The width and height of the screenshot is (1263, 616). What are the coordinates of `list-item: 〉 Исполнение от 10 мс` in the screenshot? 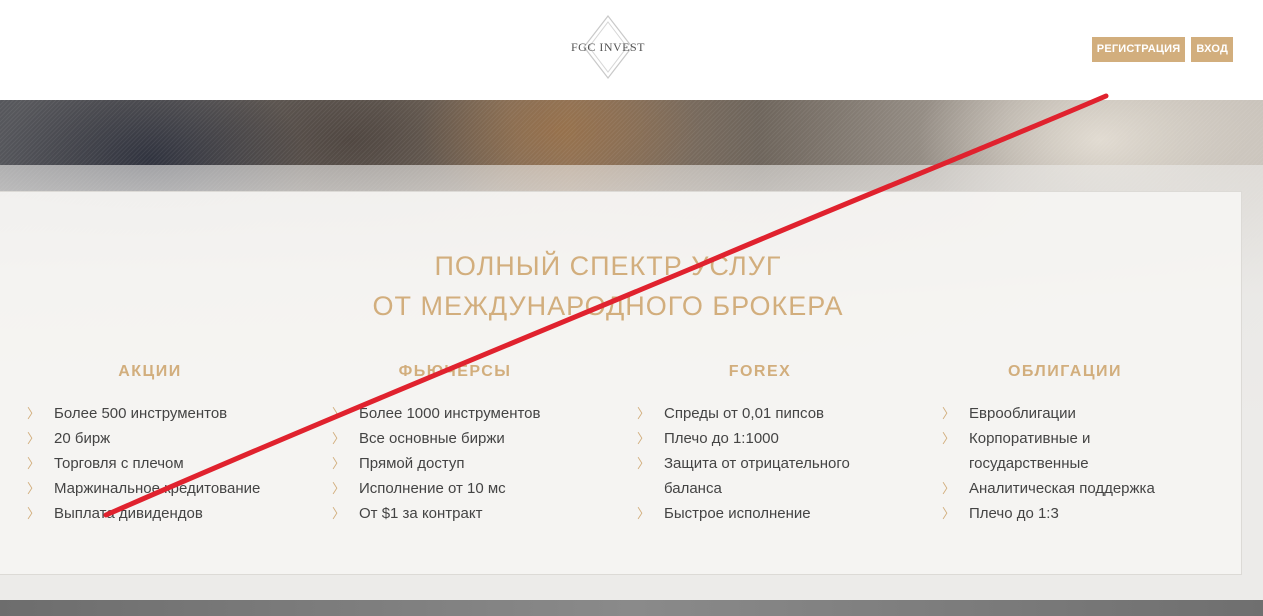 It's located at (467, 488).